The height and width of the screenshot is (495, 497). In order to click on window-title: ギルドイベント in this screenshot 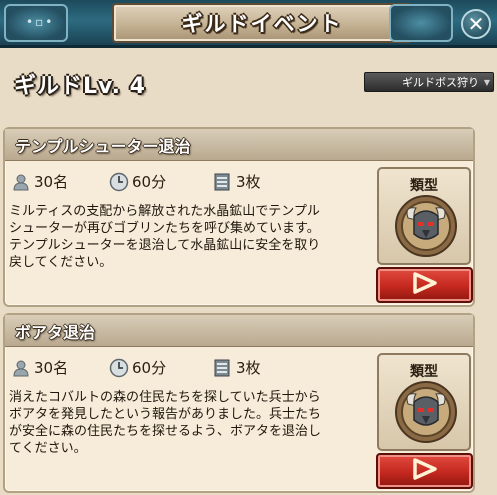, I will do `click(262, 24)`.